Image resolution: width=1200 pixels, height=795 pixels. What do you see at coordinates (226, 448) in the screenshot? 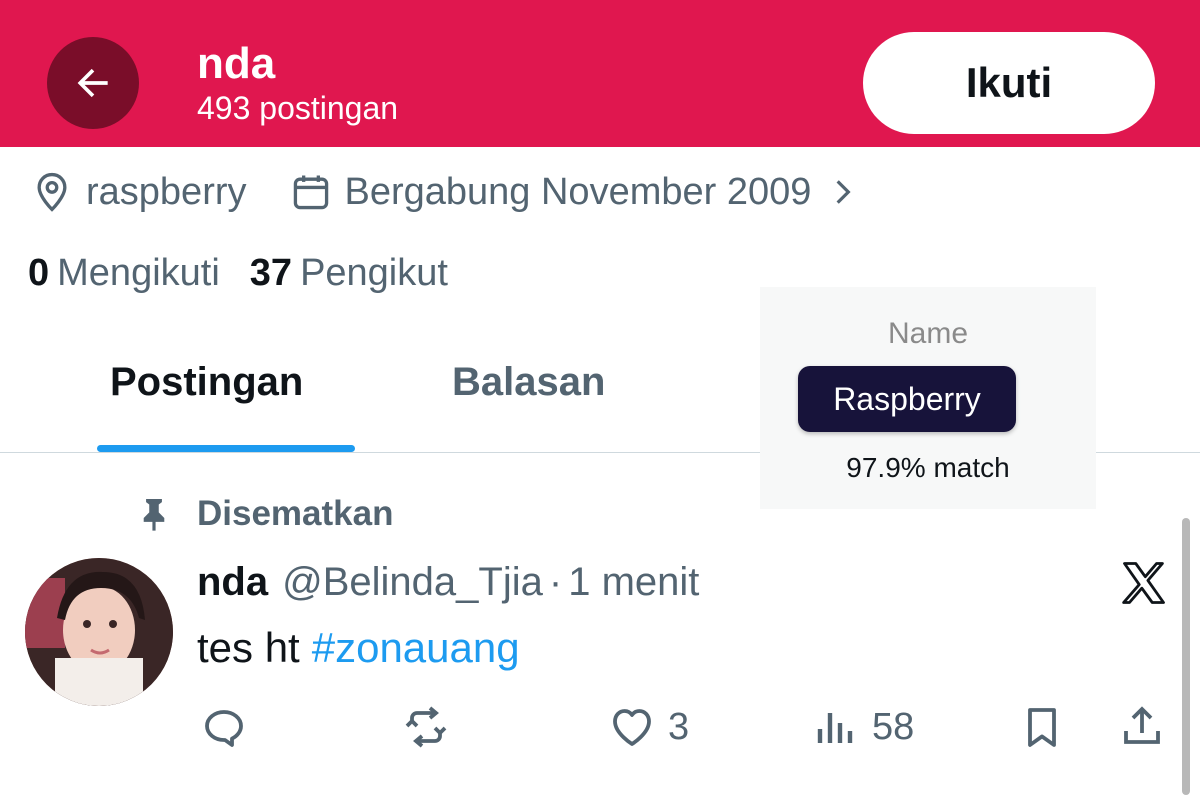
I see `active-tab-indicator` at bounding box center [226, 448].